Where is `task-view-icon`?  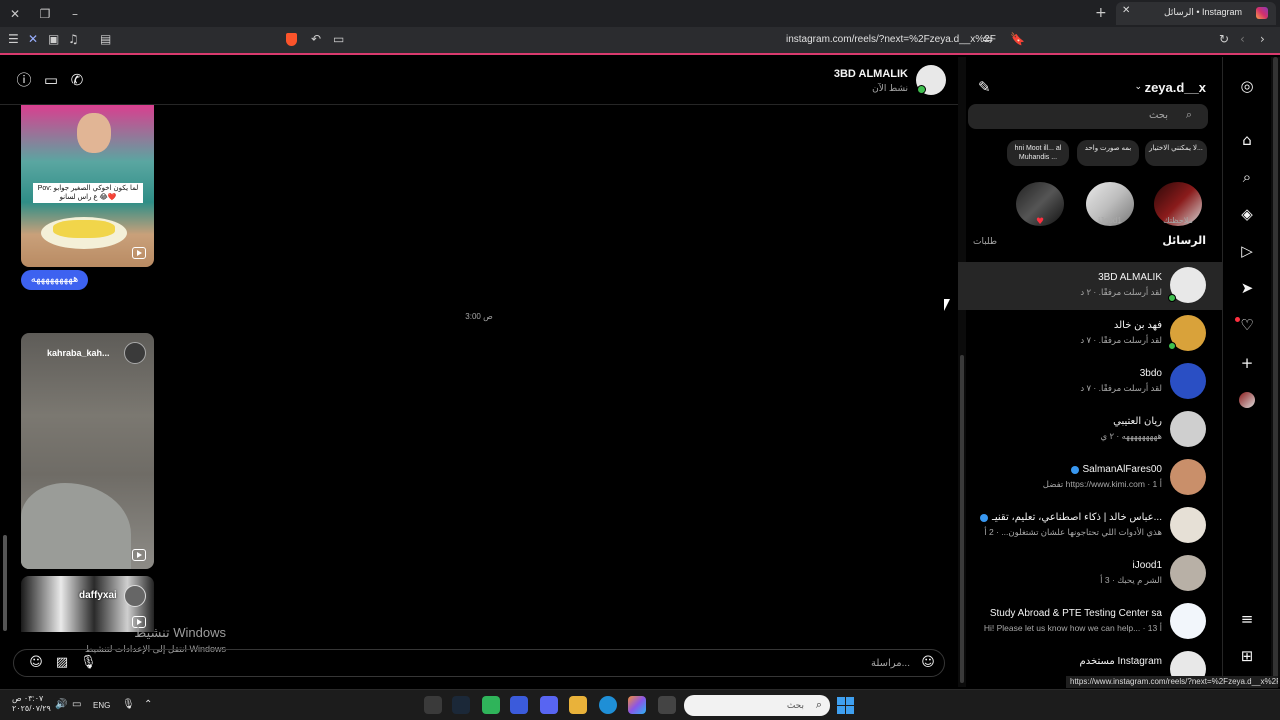 task-view-icon is located at coordinates (667, 705).